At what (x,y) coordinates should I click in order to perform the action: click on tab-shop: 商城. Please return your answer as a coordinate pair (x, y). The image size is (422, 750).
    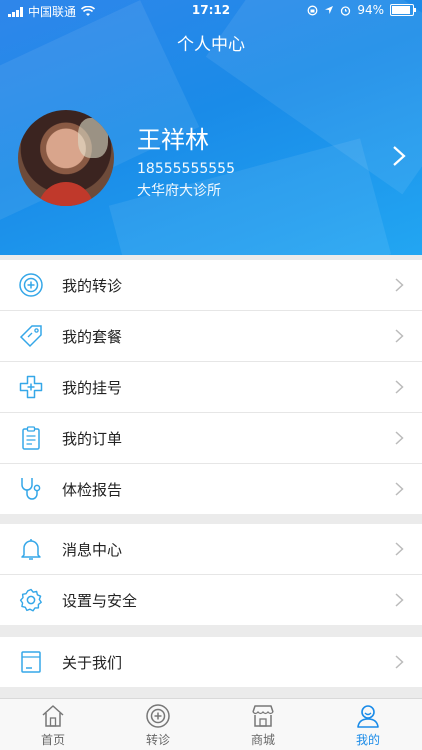
    Looking at the image, I should click on (263, 725).